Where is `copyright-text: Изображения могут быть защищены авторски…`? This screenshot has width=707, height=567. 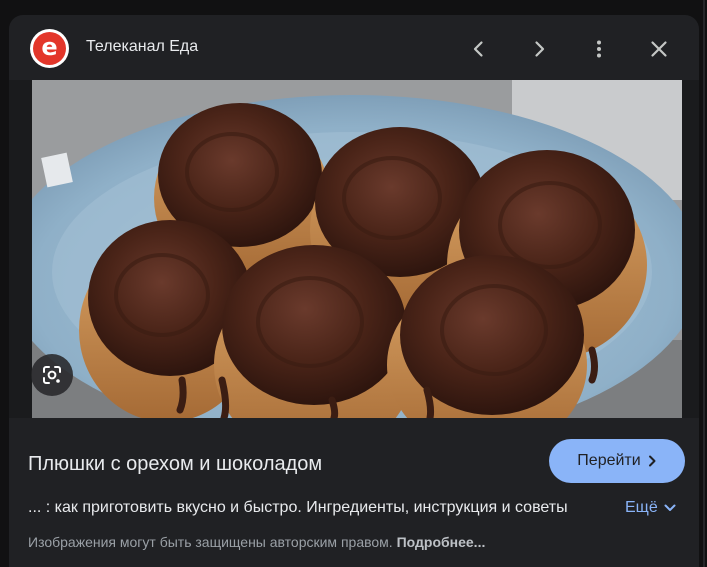 copyright-text: Изображения могут быть защищены авторски… is located at coordinates (210, 542).